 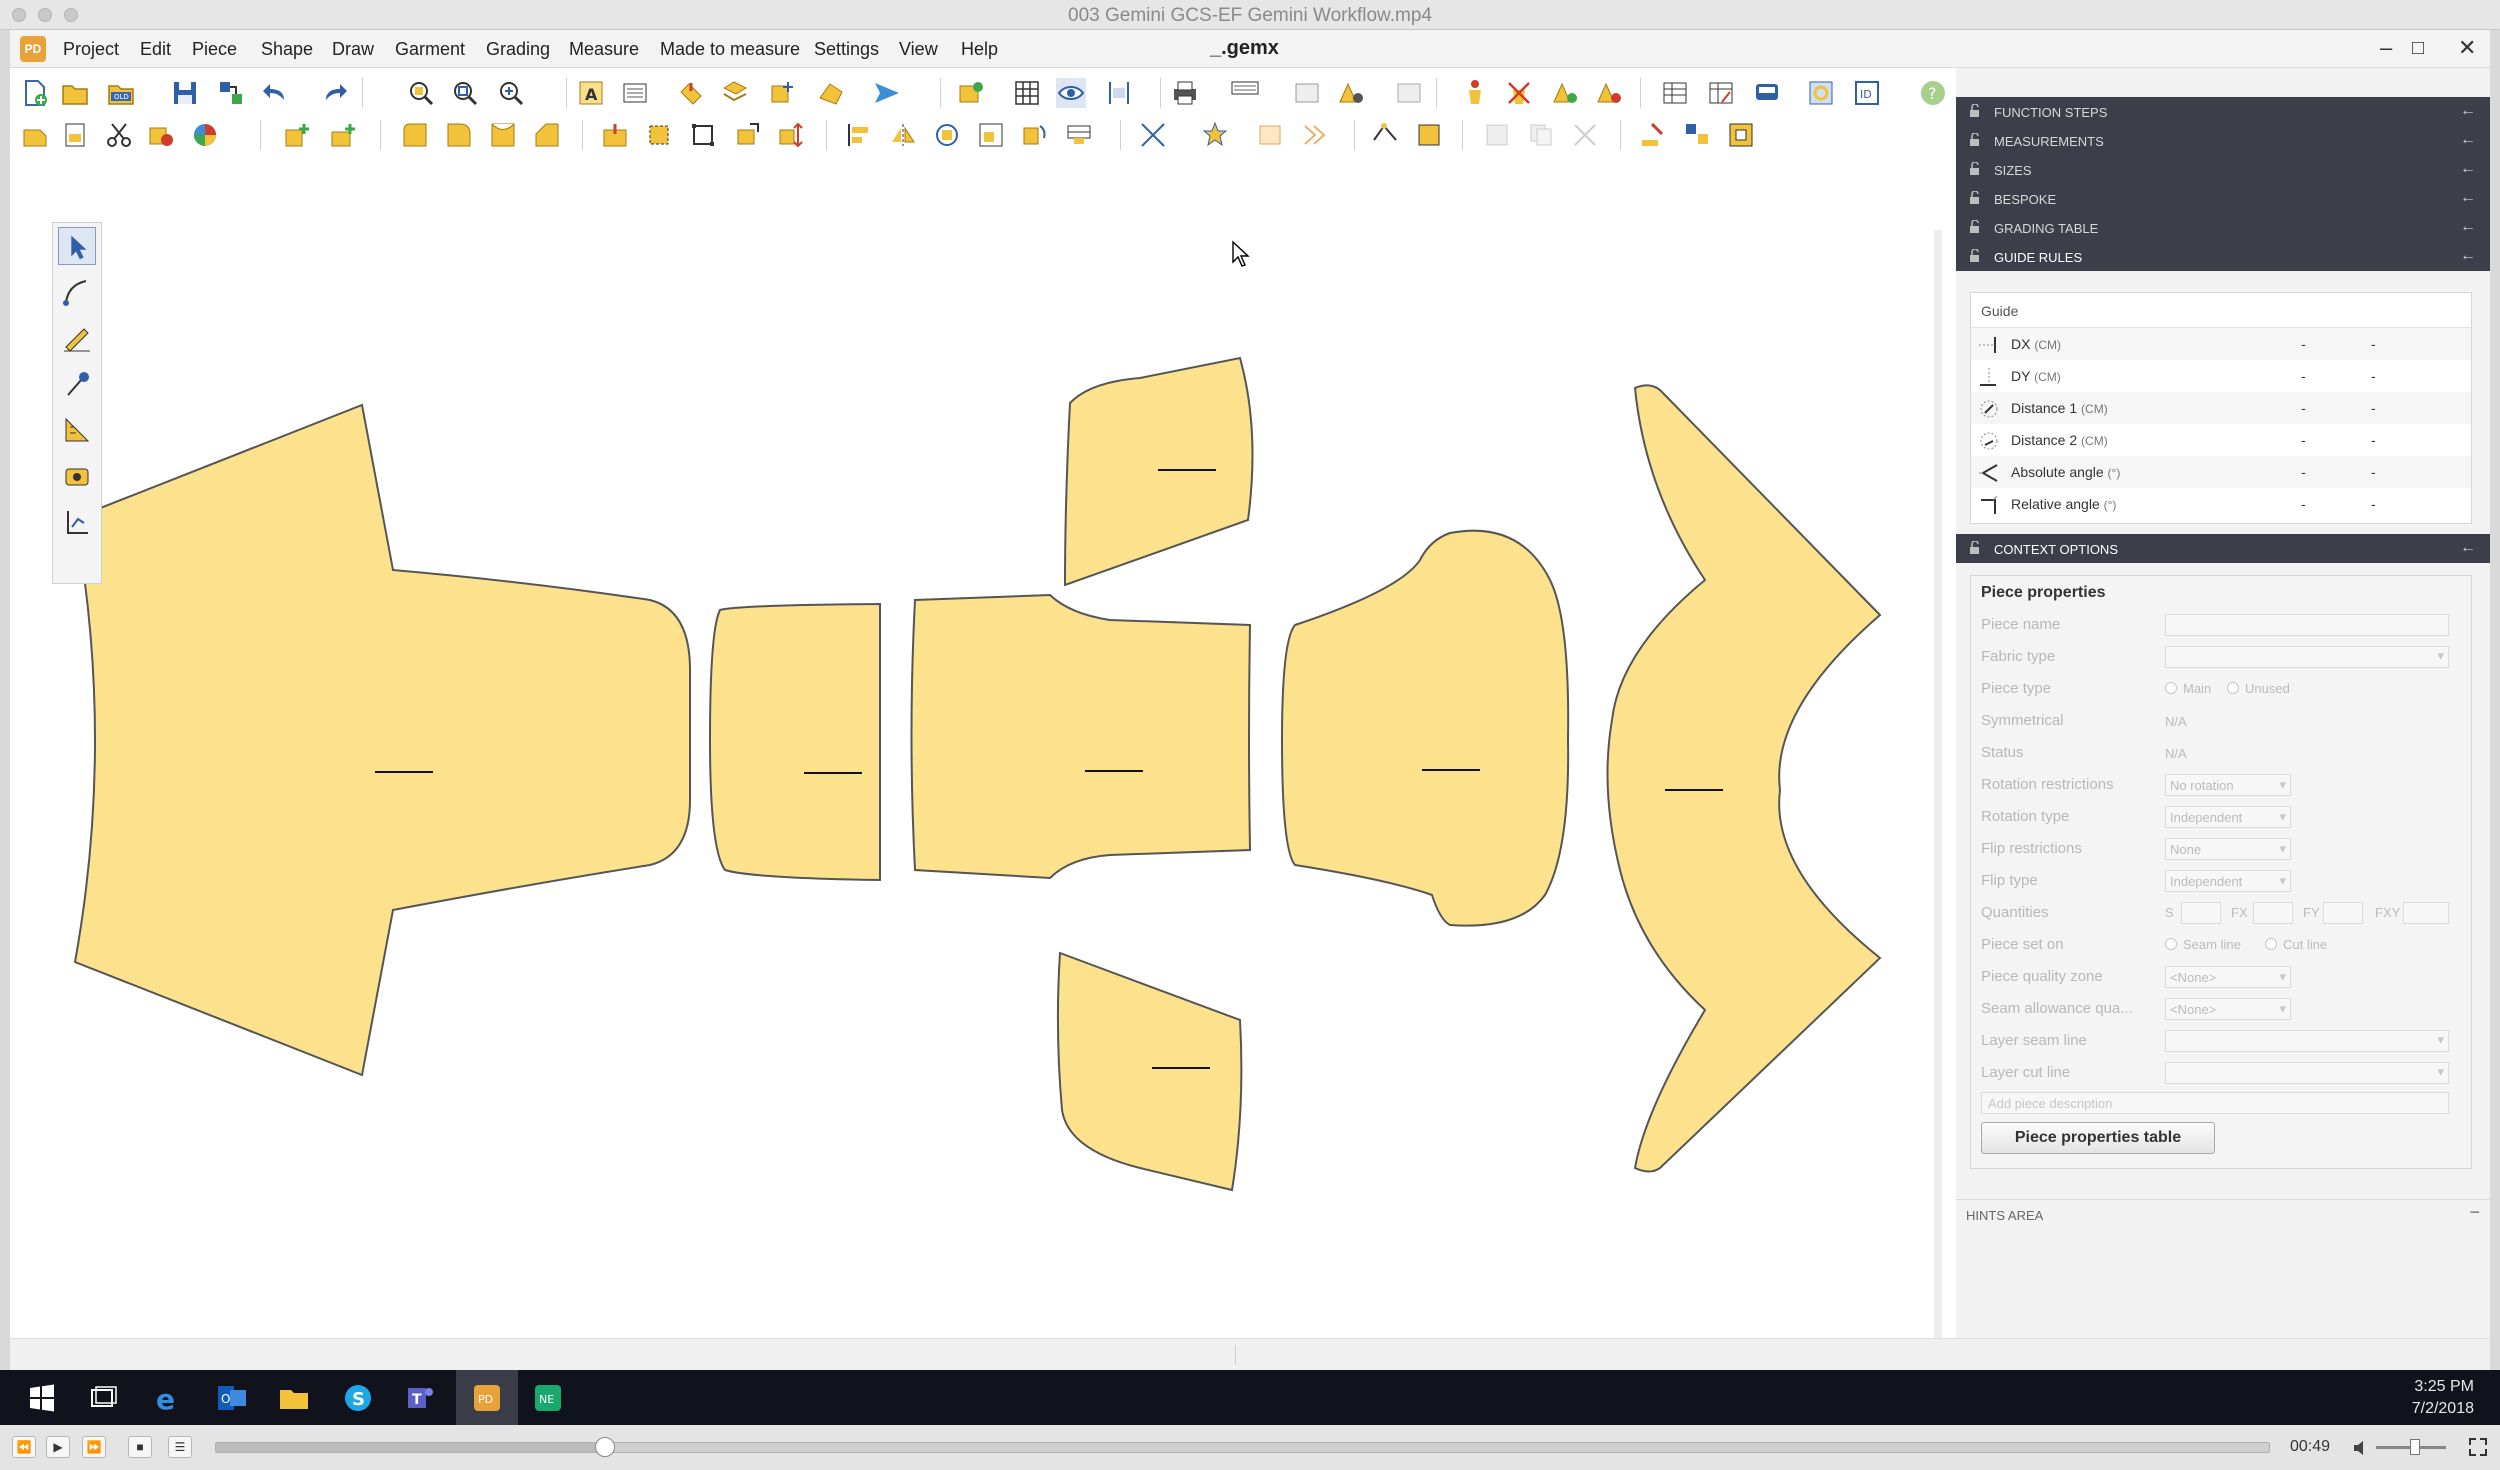 I want to click on menu-piece: Piece, so click(x=214, y=49).